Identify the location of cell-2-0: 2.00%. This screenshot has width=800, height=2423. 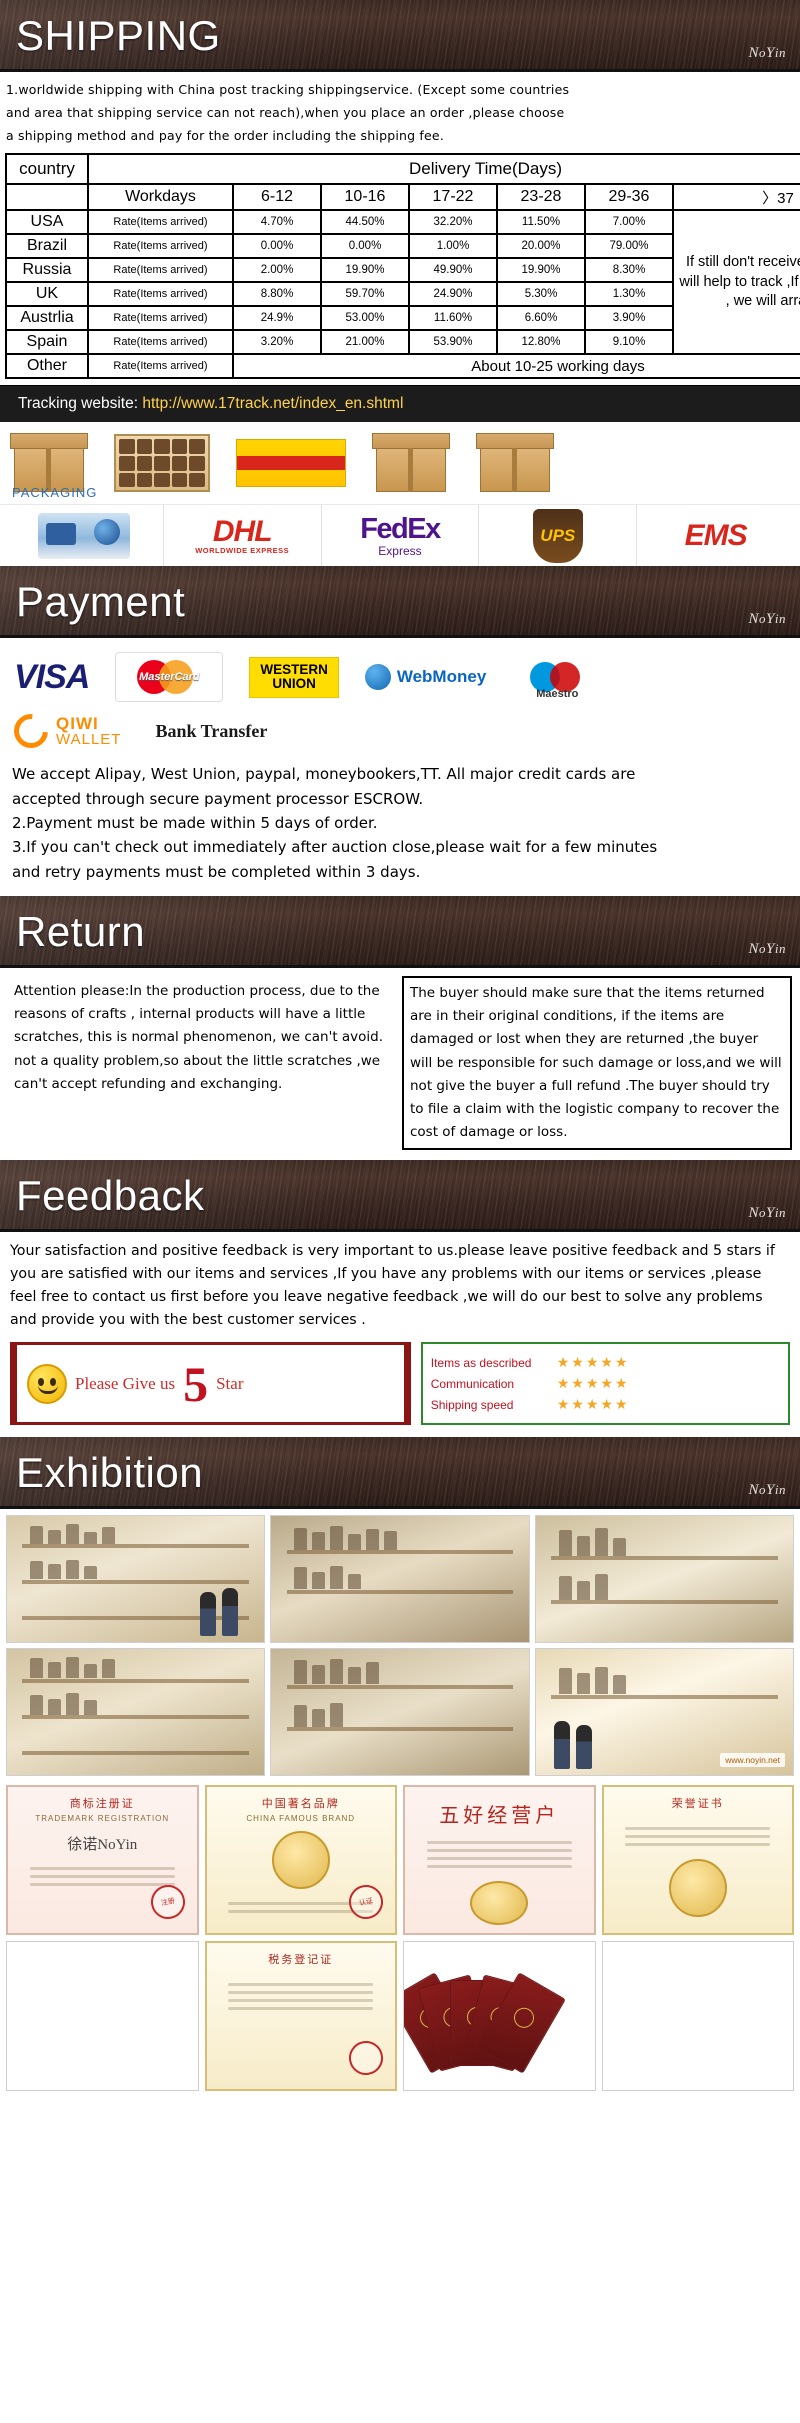
(277, 270).